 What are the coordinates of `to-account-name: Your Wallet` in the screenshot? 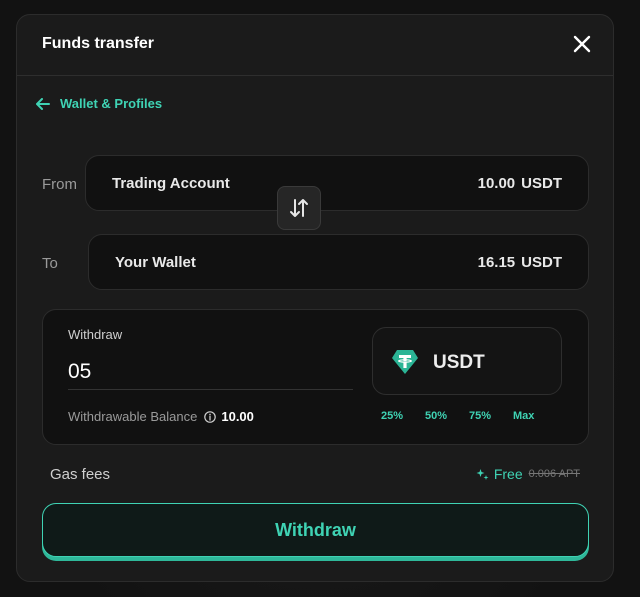 It's located at (155, 262).